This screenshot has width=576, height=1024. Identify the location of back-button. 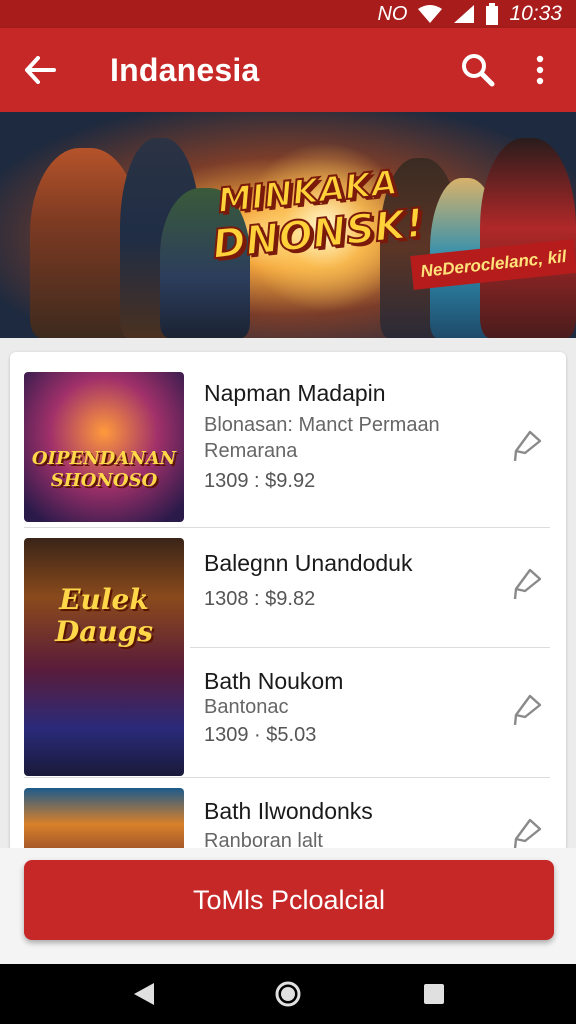
(40, 70).